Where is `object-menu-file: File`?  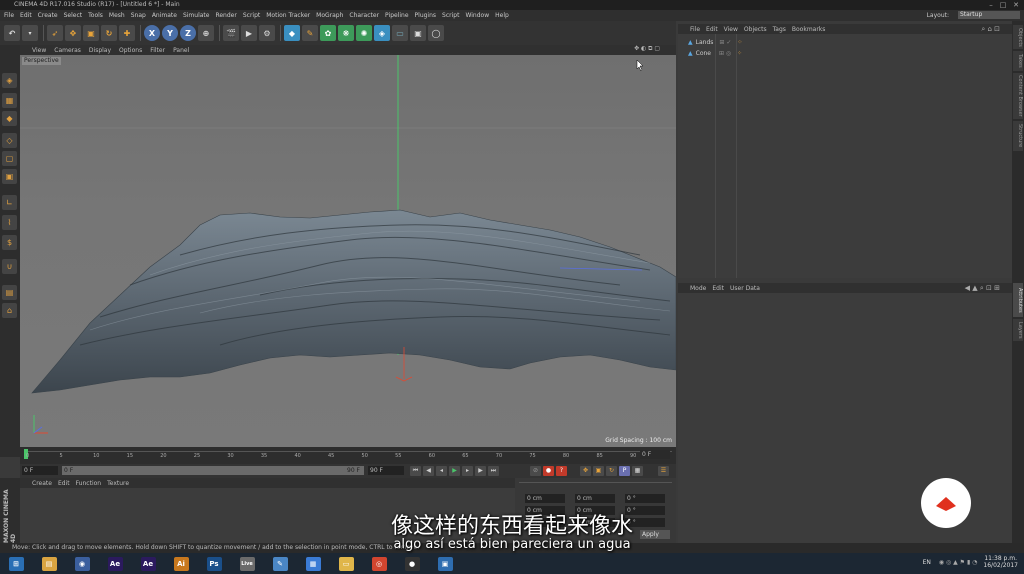
object-menu-file: File is located at coordinates (695, 29).